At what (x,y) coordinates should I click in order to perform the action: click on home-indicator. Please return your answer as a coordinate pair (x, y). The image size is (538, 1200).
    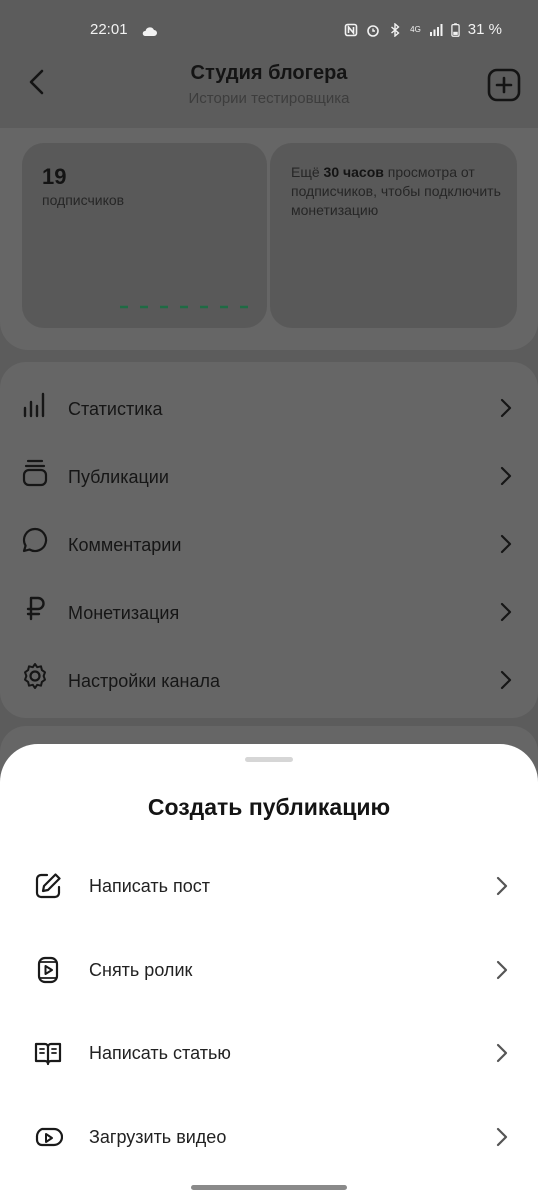
    Looking at the image, I should click on (269, 1187).